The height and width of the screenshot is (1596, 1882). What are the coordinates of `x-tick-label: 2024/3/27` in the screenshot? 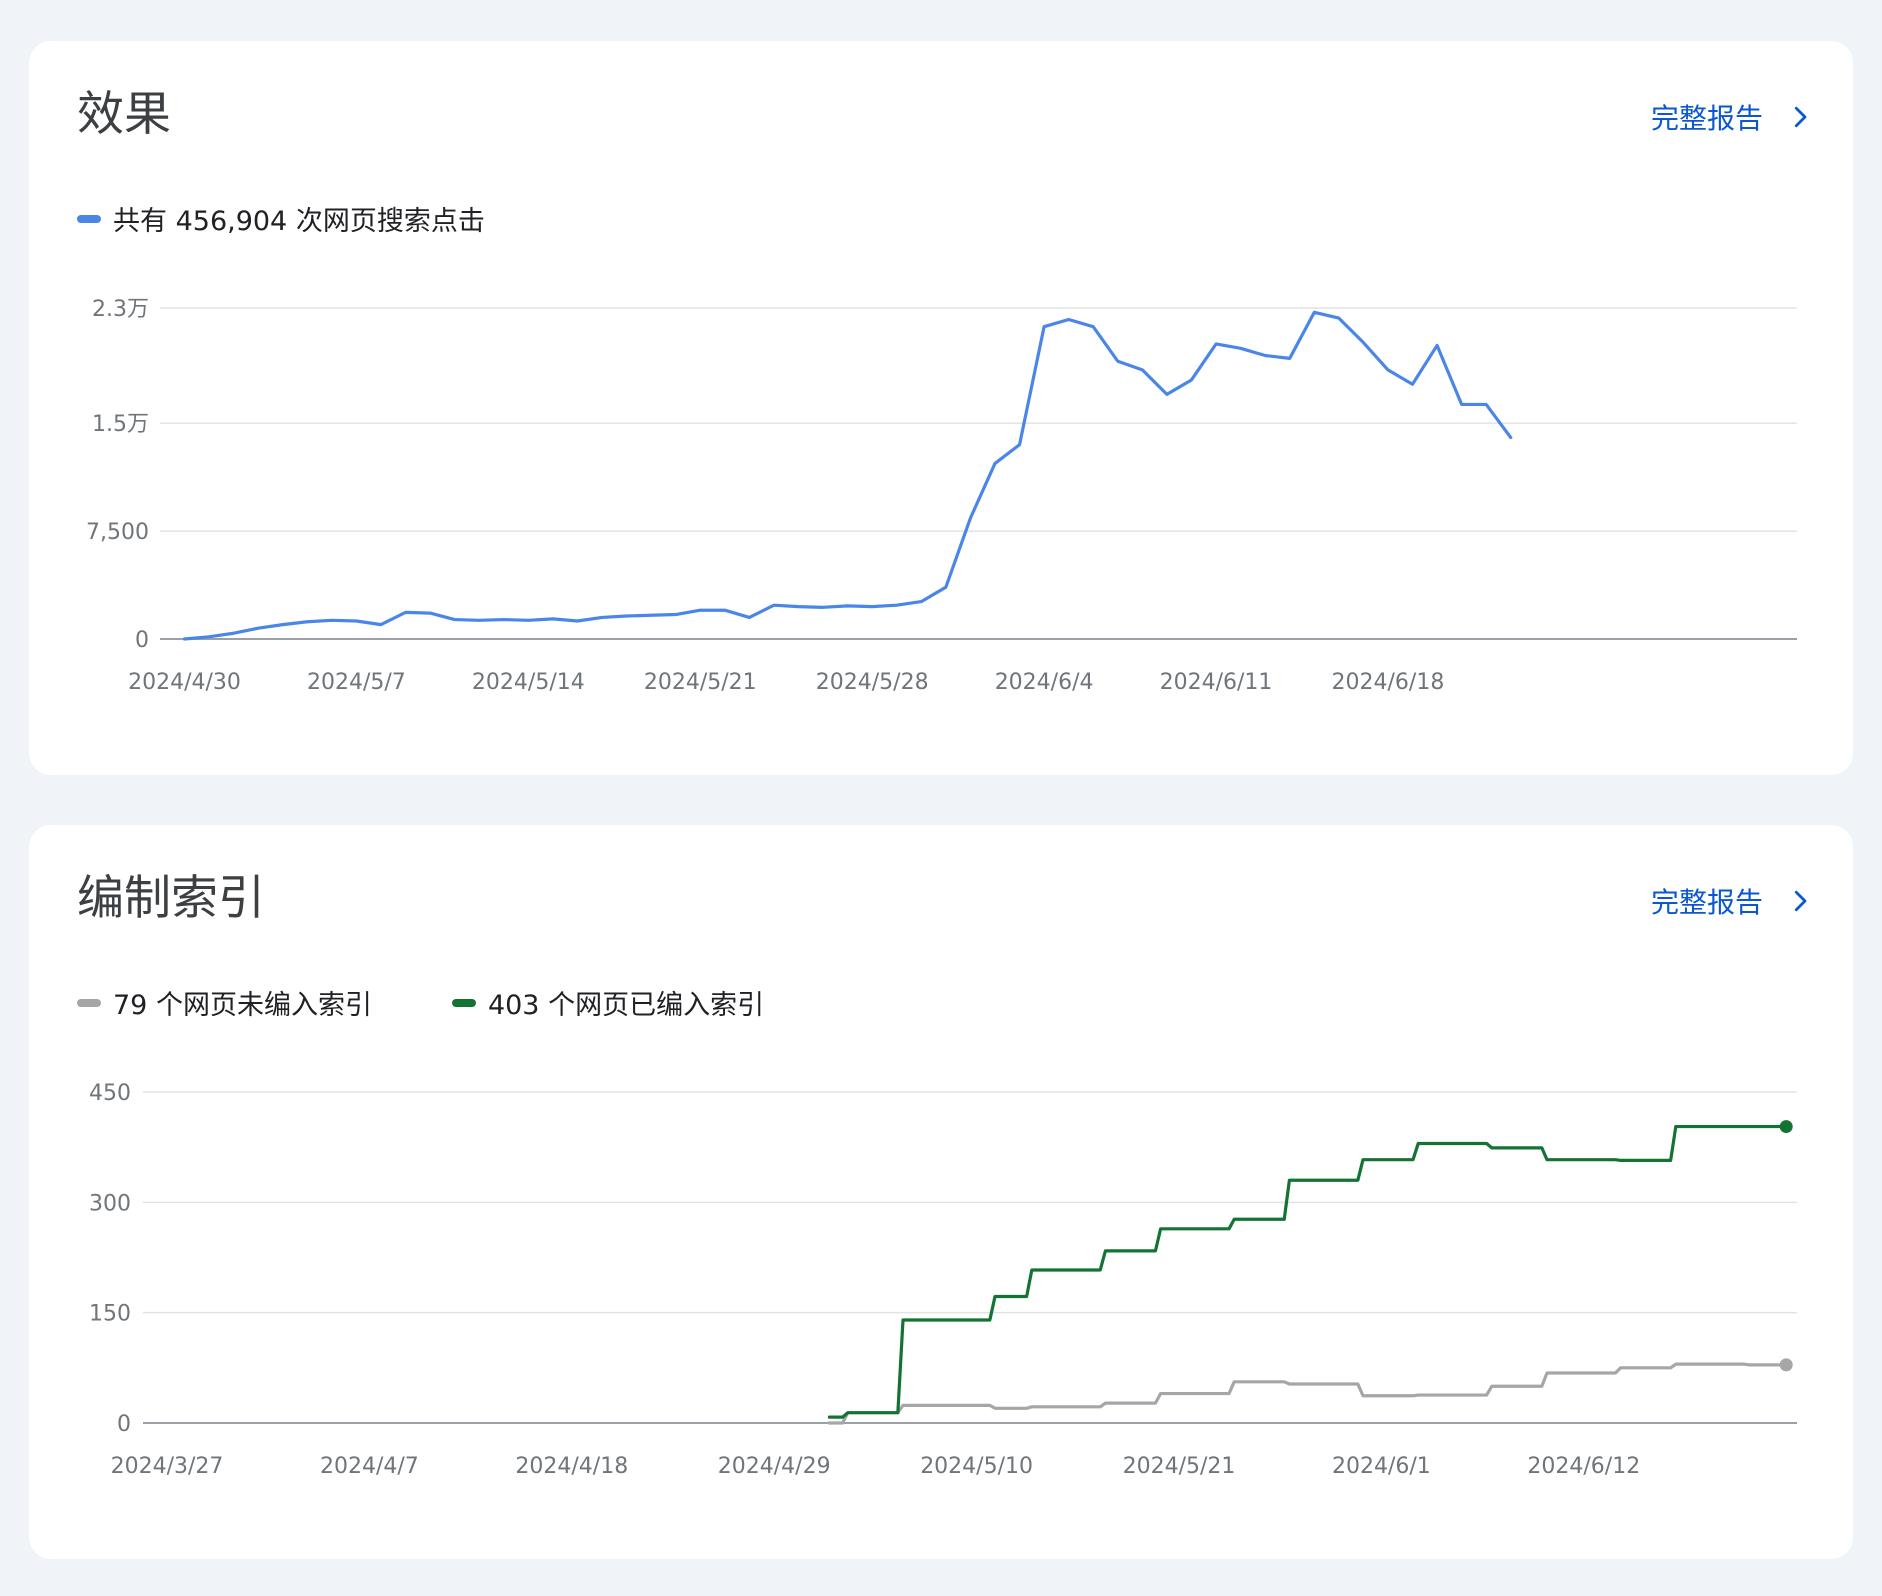 It's located at (167, 1466).